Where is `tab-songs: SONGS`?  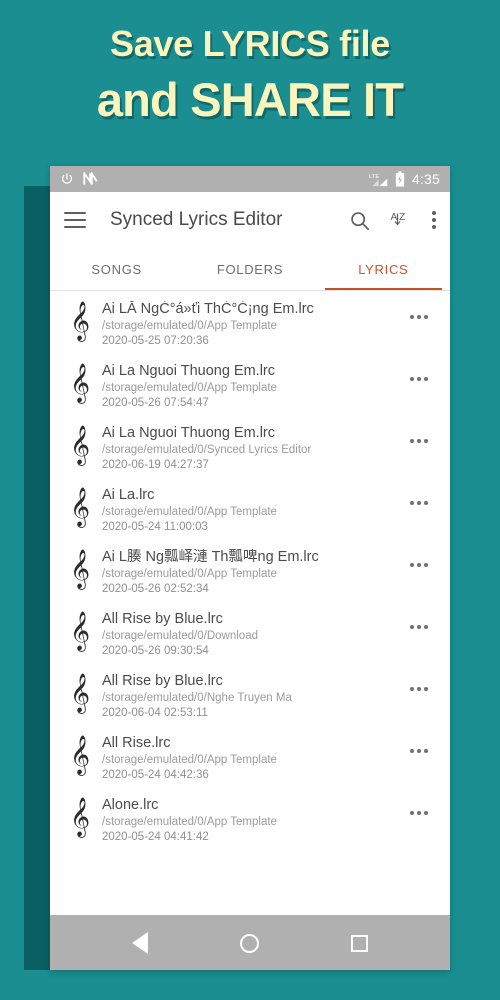 tab-songs: SONGS is located at coordinates (116, 269).